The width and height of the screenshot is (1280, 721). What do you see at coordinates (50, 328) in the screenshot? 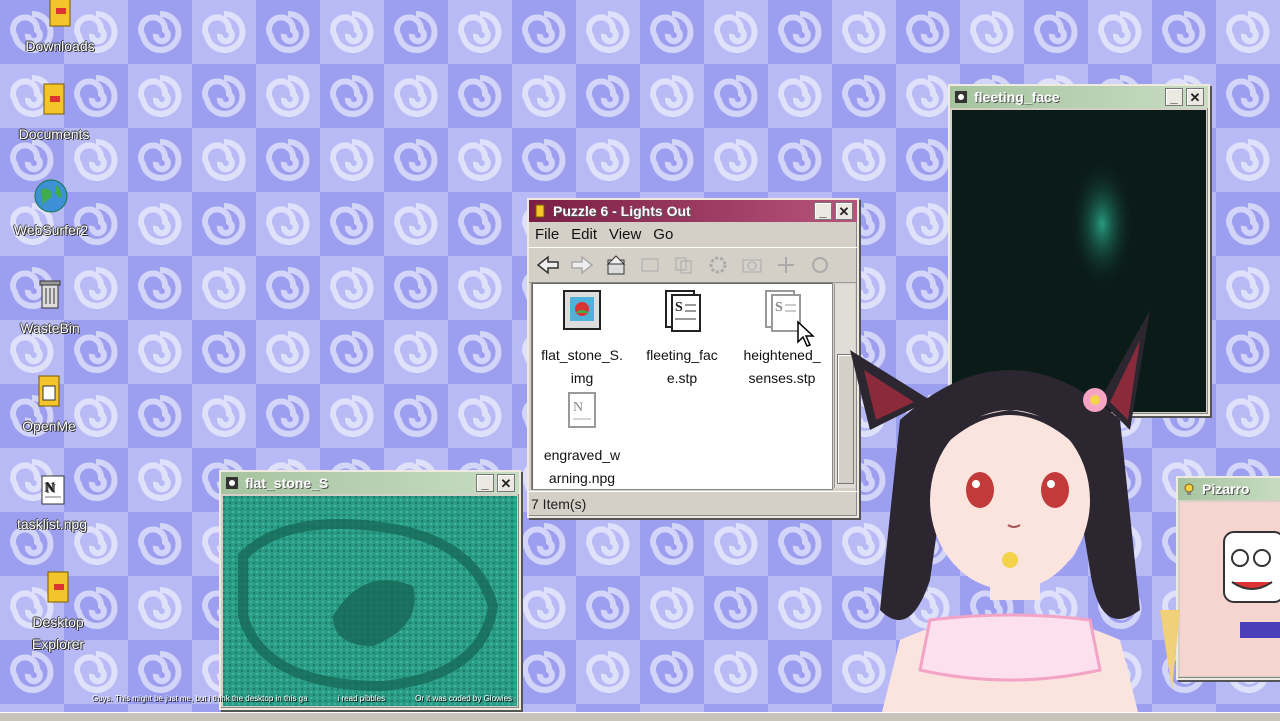
I see `desktop-icon-label: WasteBin` at bounding box center [50, 328].